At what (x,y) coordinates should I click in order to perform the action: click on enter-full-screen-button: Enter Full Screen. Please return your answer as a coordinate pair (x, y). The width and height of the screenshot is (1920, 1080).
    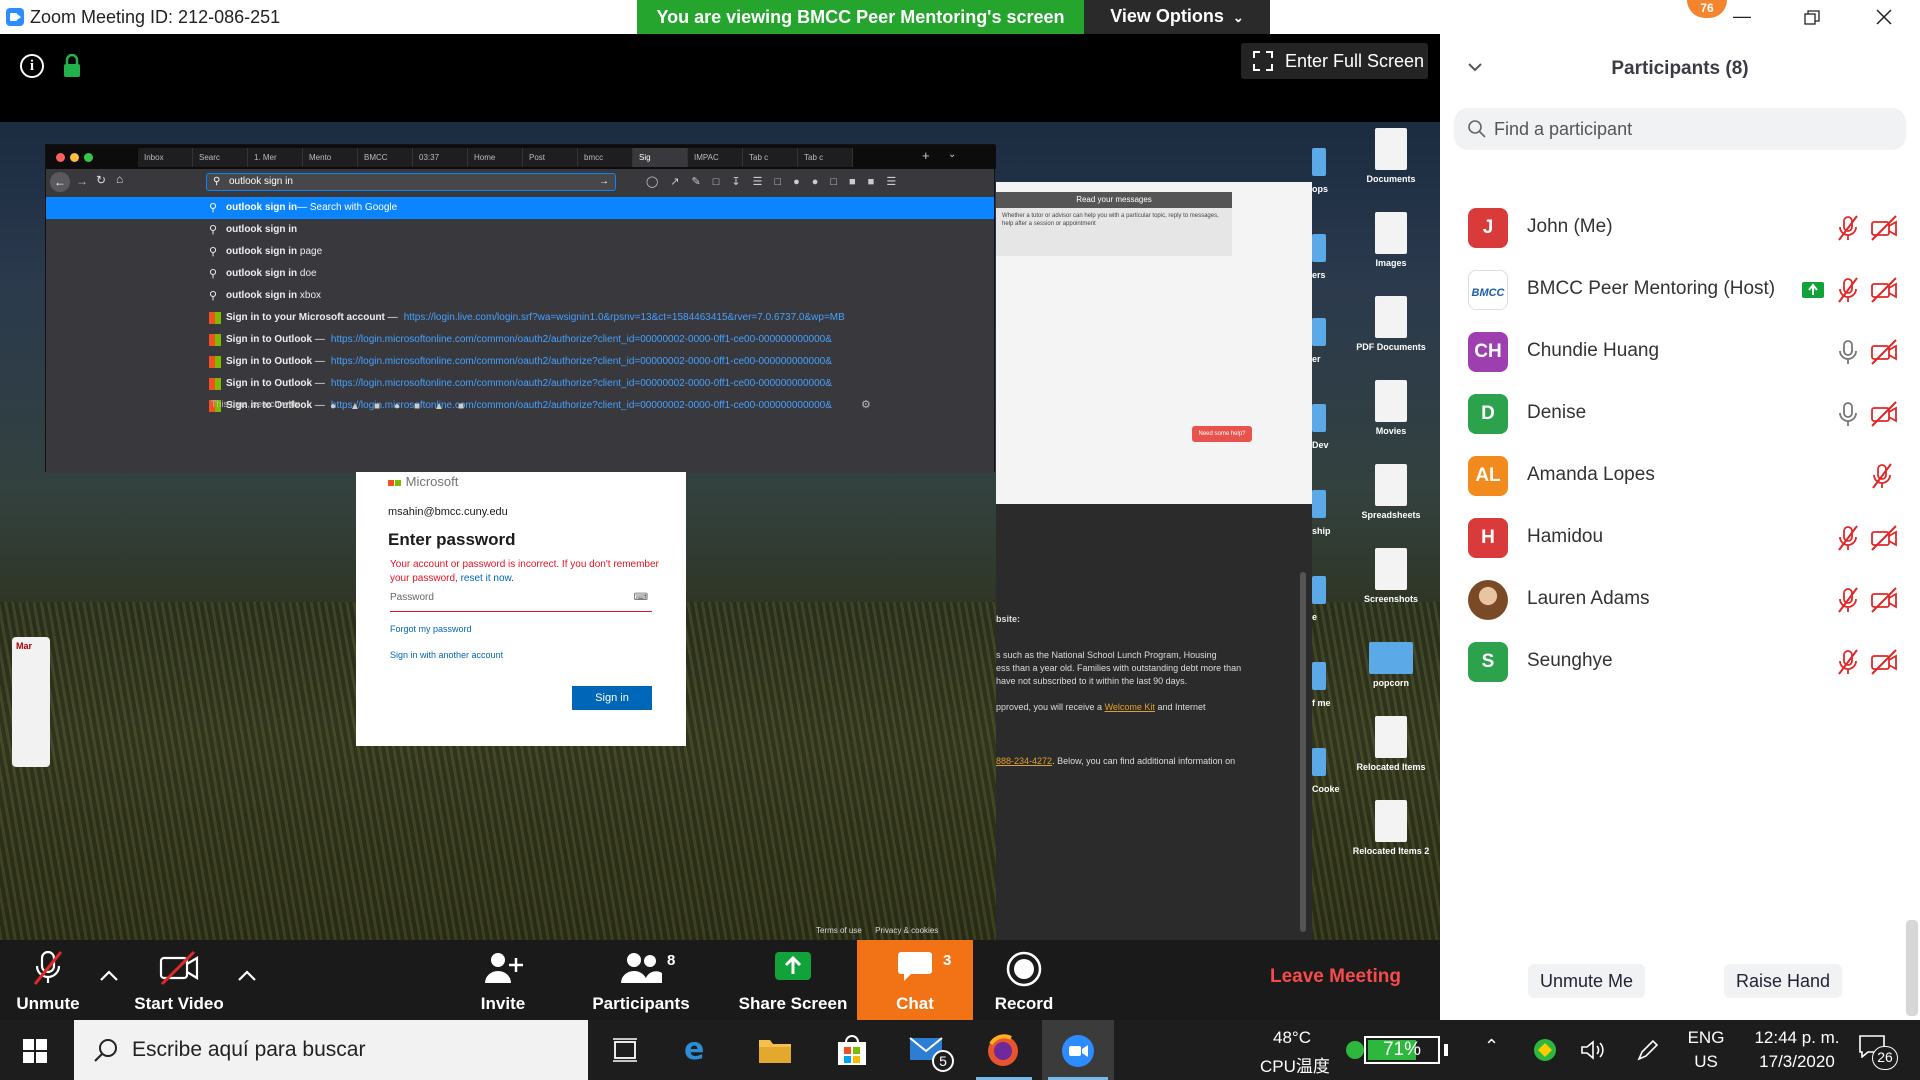
    Looking at the image, I should click on (1334, 61).